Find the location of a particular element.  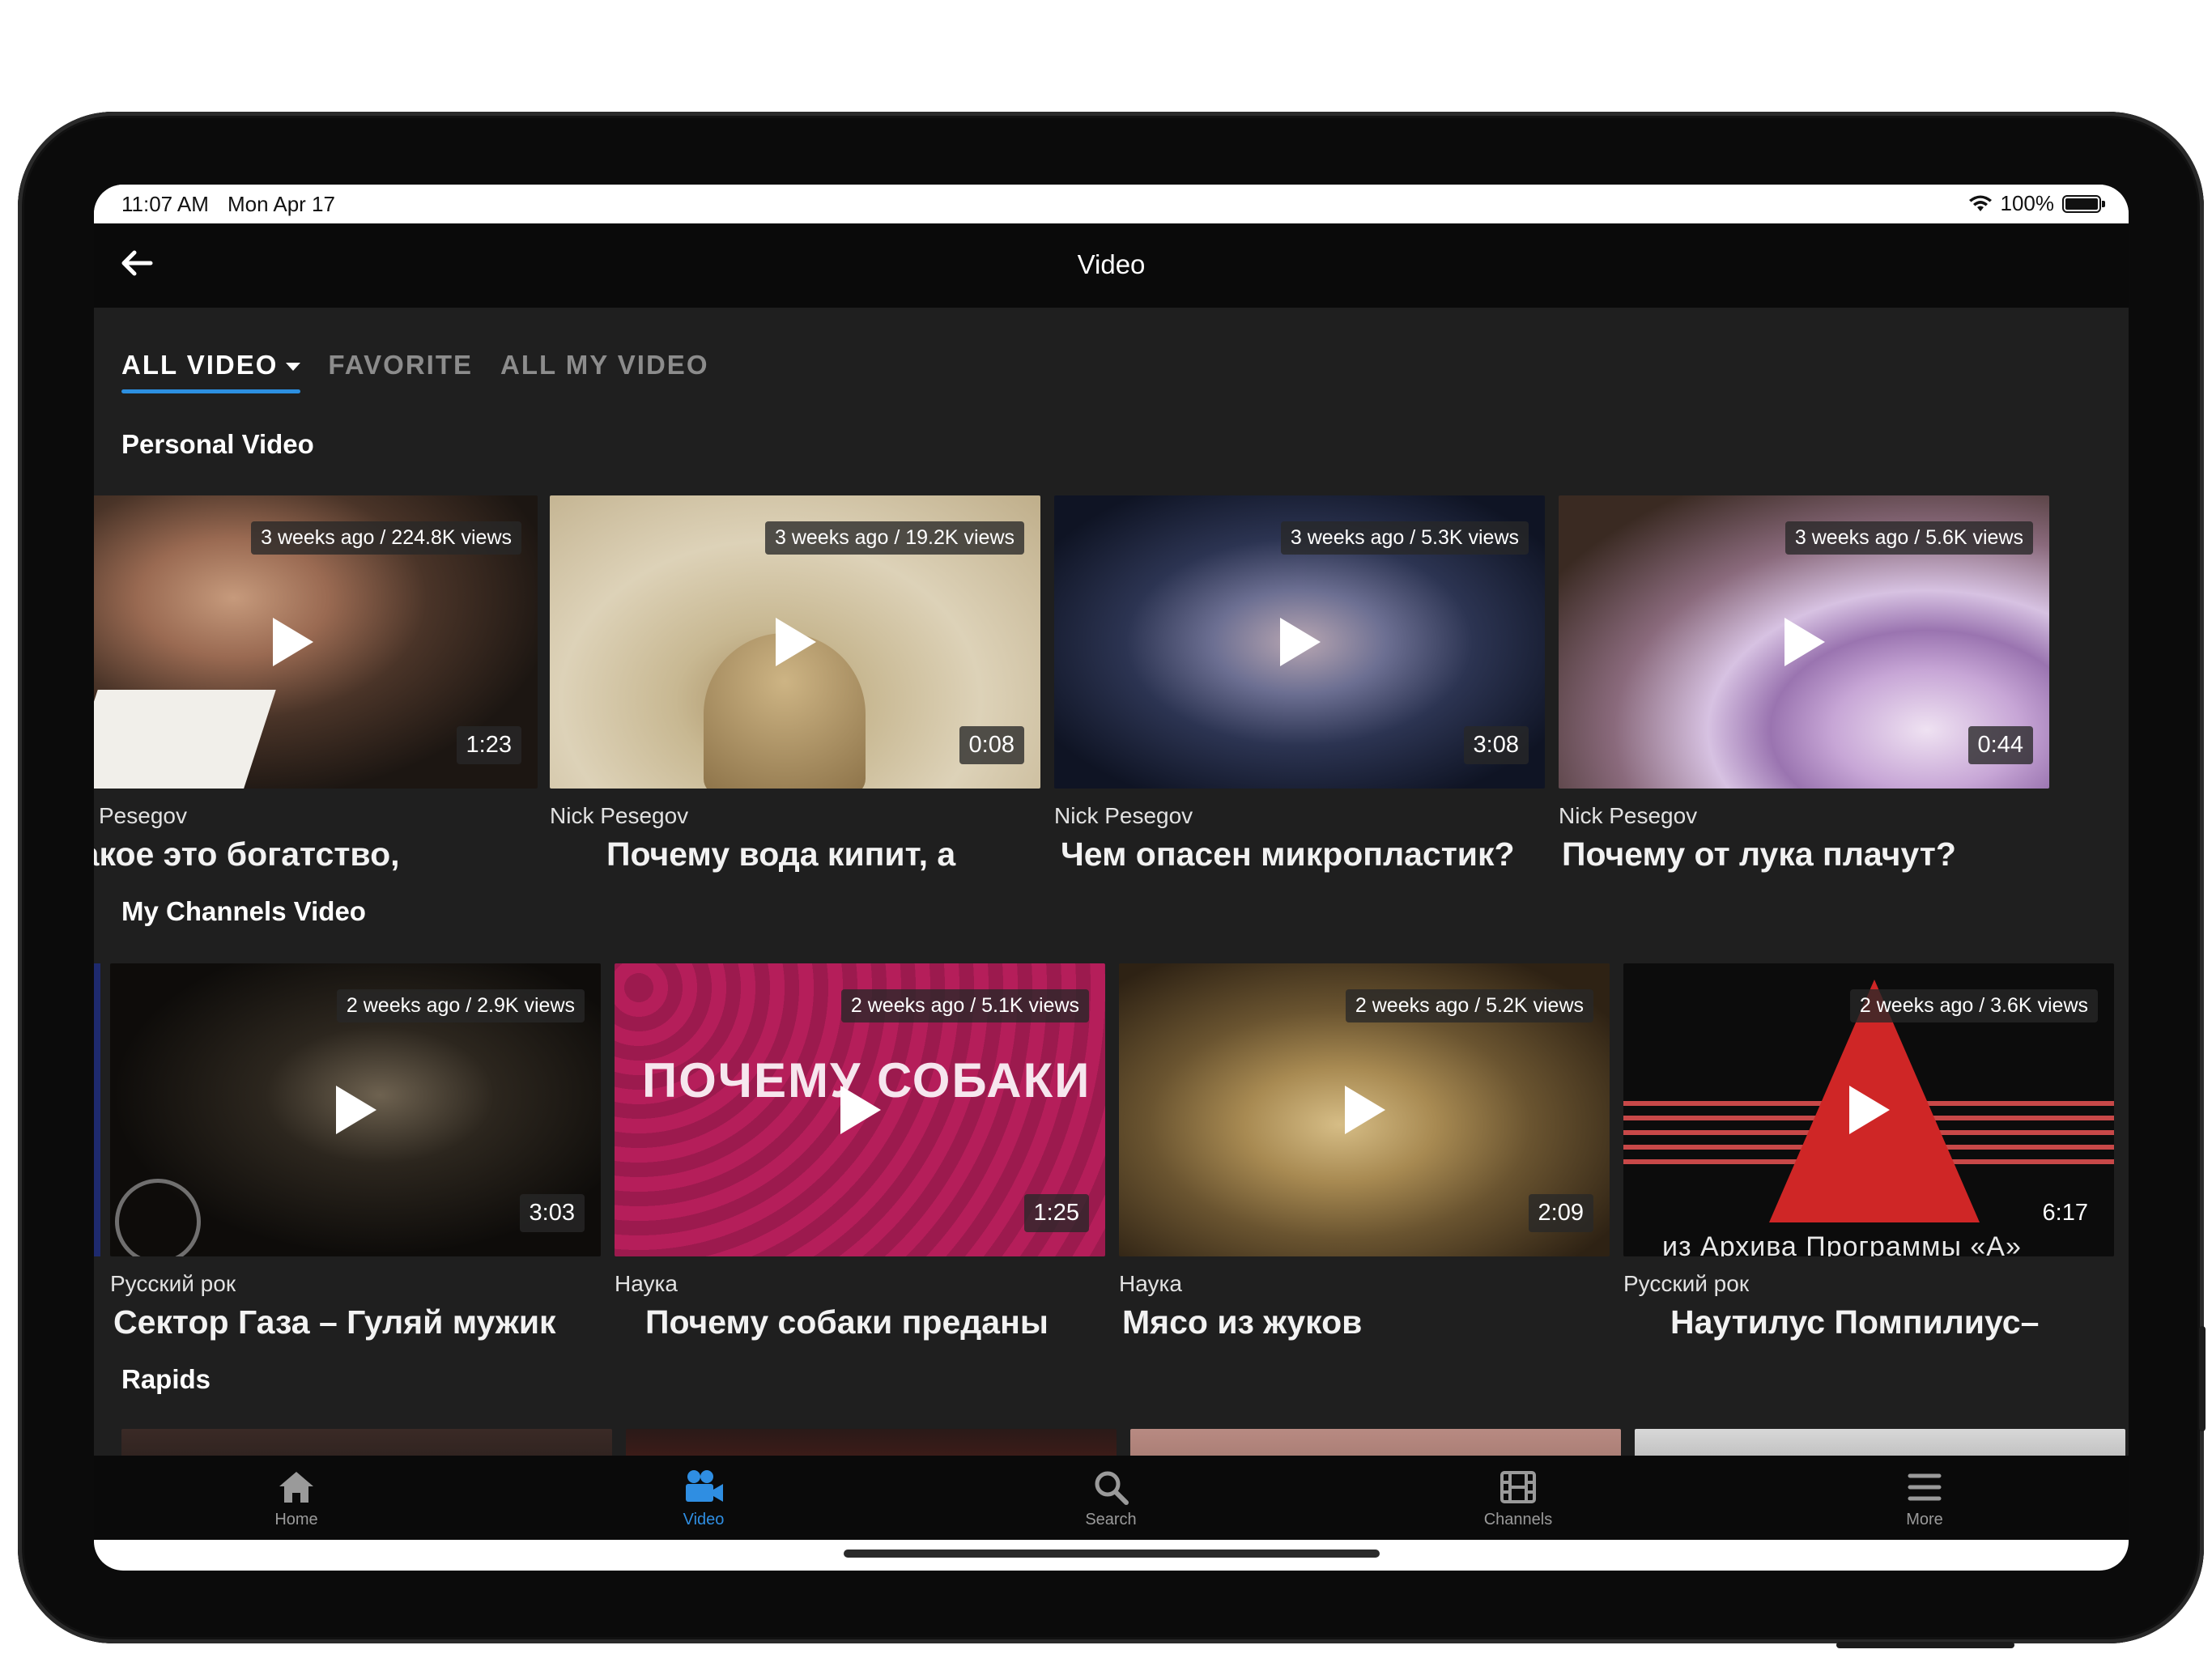

section-title-channels: My Channels Video is located at coordinates (244, 911).